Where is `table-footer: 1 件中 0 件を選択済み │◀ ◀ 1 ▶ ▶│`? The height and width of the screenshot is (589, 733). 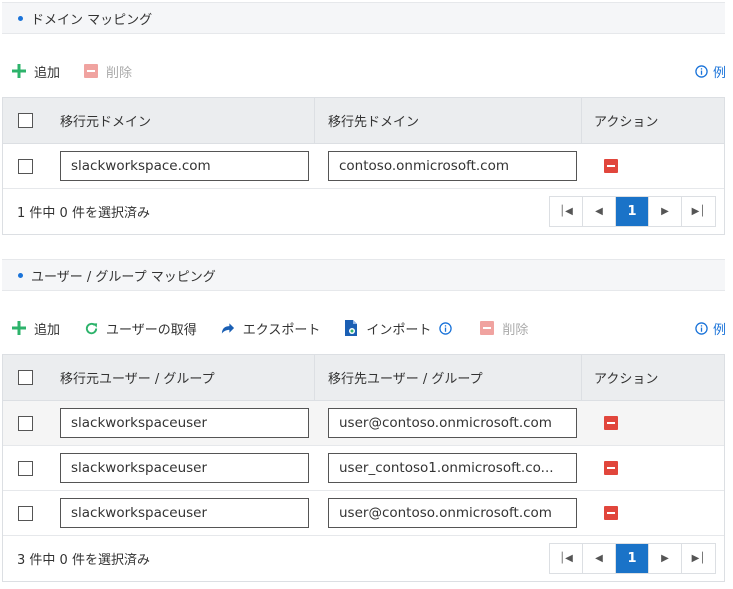 table-footer: 1 件中 0 件を選択済み │◀ ◀ 1 ▶ ▶│ is located at coordinates (363, 211).